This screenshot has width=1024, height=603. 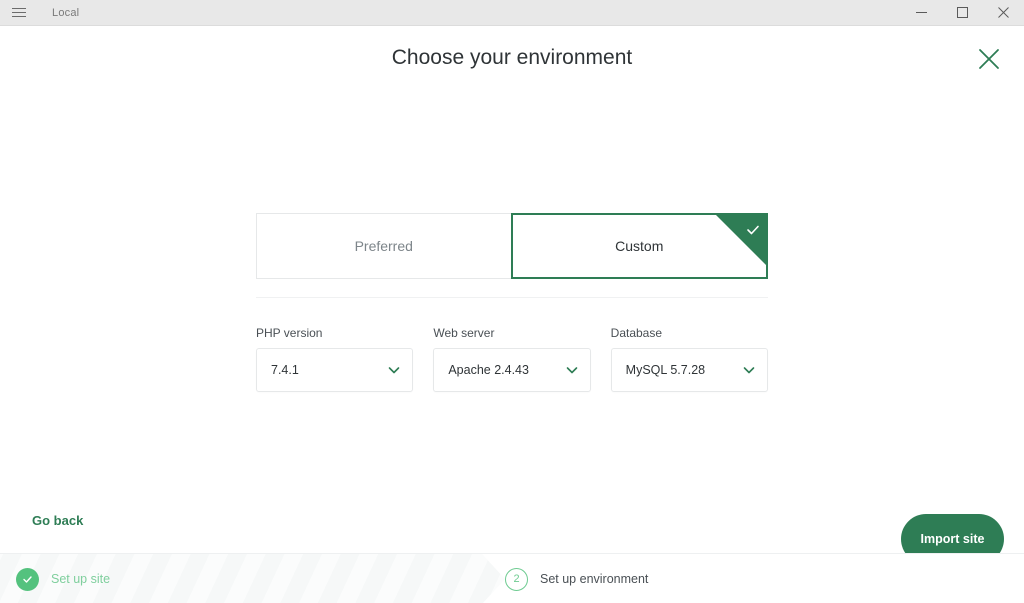 I want to click on php-version-value: 7.4.1, so click(x=285, y=370).